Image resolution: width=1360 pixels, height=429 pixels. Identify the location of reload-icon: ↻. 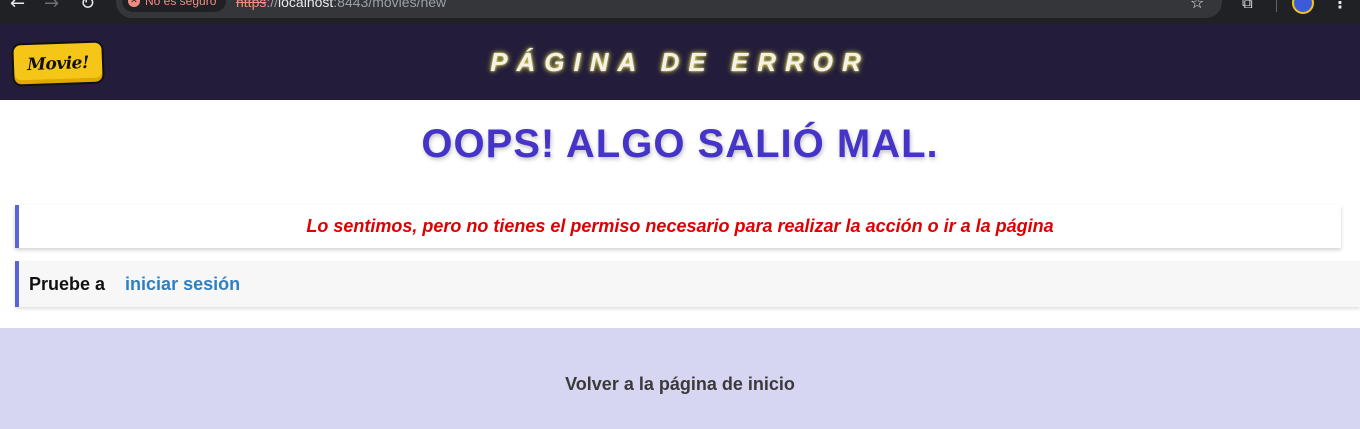
(87, 7).